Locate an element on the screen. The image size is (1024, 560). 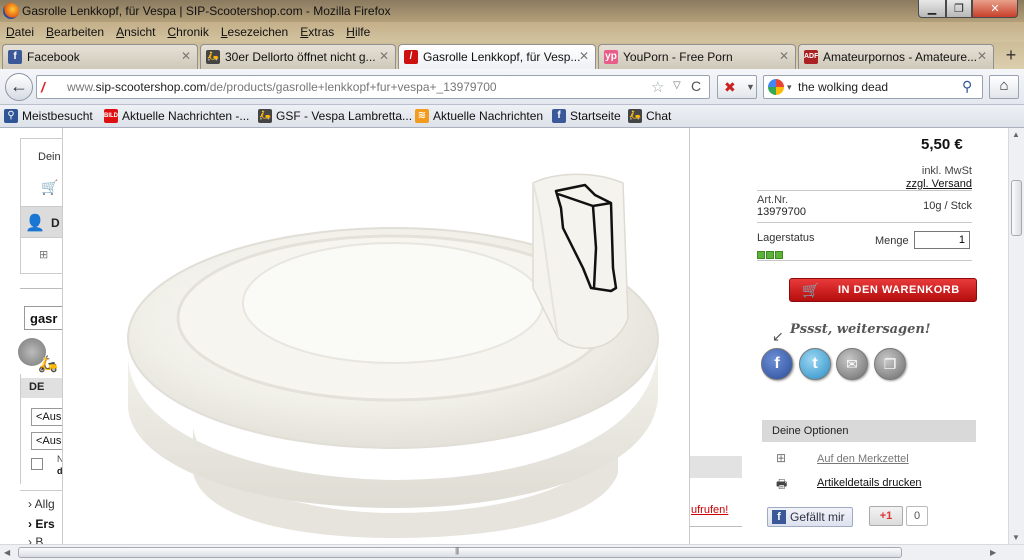
category-item: › Ers is located at coordinates (41, 524).